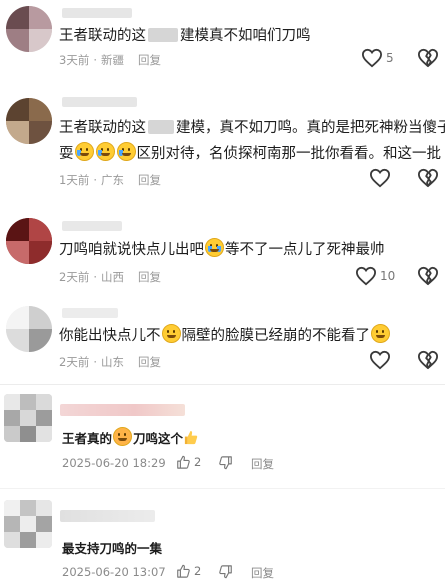  Describe the element at coordinates (66, 154) in the screenshot. I see `comment-text-part: 耍` at that location.